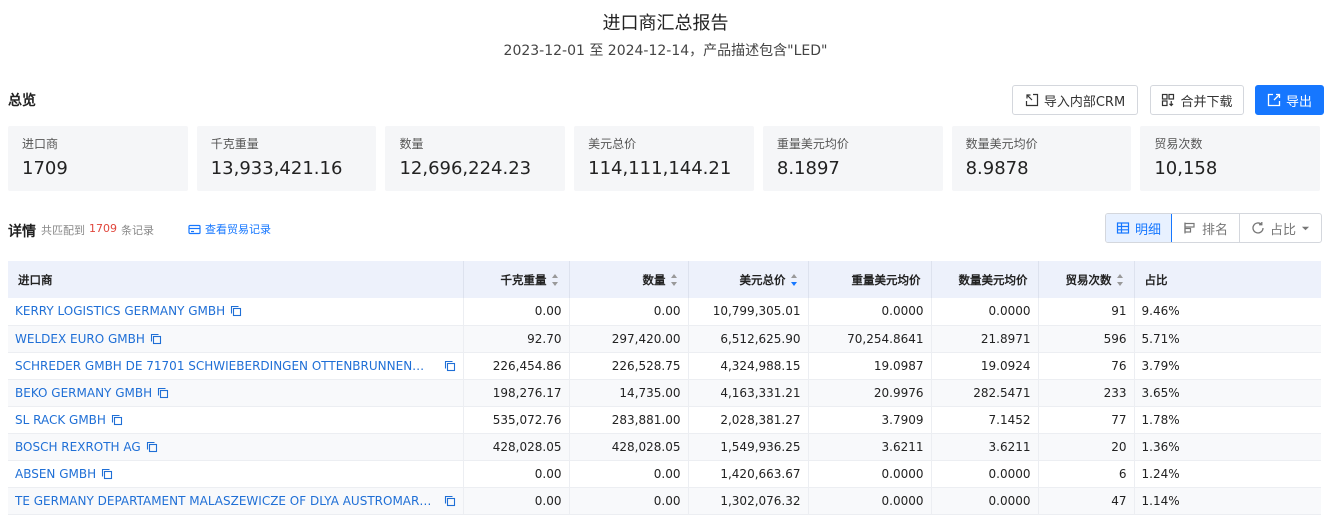 This screenshot has height=516, width=1331. Describe the element at coordinates (80, 339) in the screenshot. I see `importer-link: WELDEX EURO GMBH` at that location.